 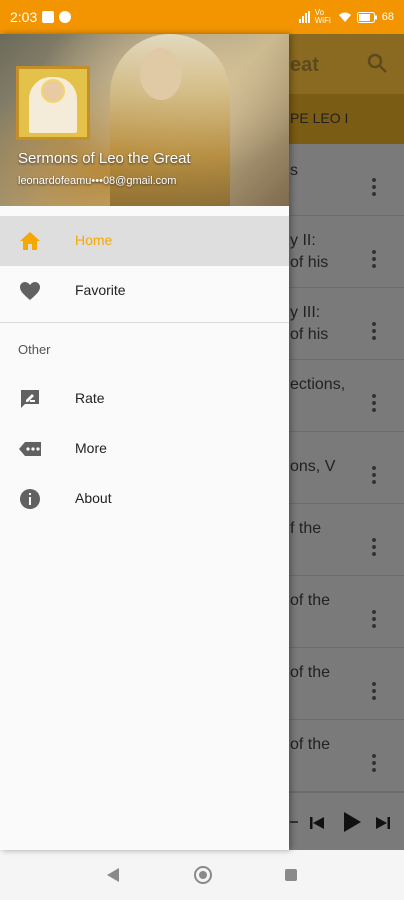 What do you see at coordinates (104, 158) in the screenshot?
I see `drawer-title: Sermons of Leo the Great` at bounding box center [104, 158].